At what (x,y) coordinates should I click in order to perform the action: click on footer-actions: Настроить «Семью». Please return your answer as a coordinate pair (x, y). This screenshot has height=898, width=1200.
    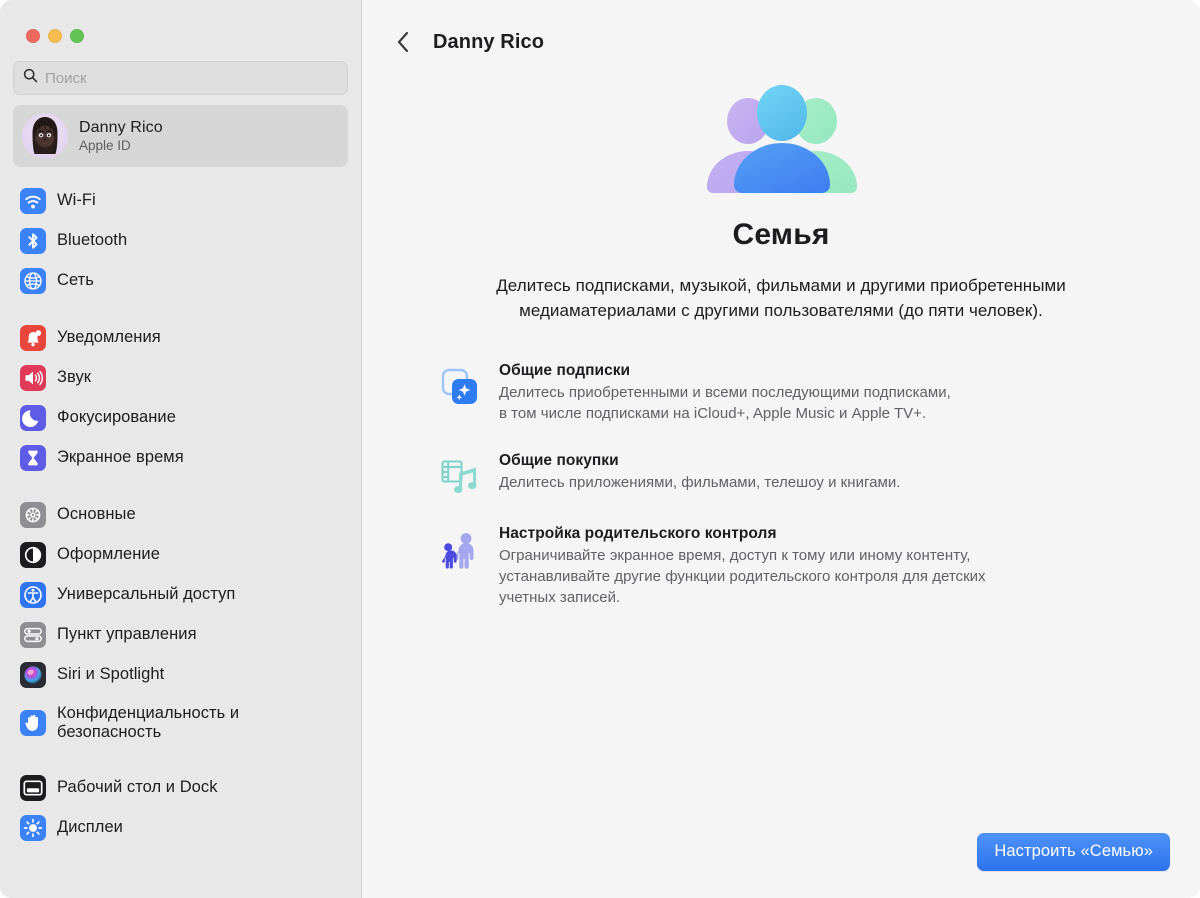
    Looking at the image, I should click on (1073, 852).